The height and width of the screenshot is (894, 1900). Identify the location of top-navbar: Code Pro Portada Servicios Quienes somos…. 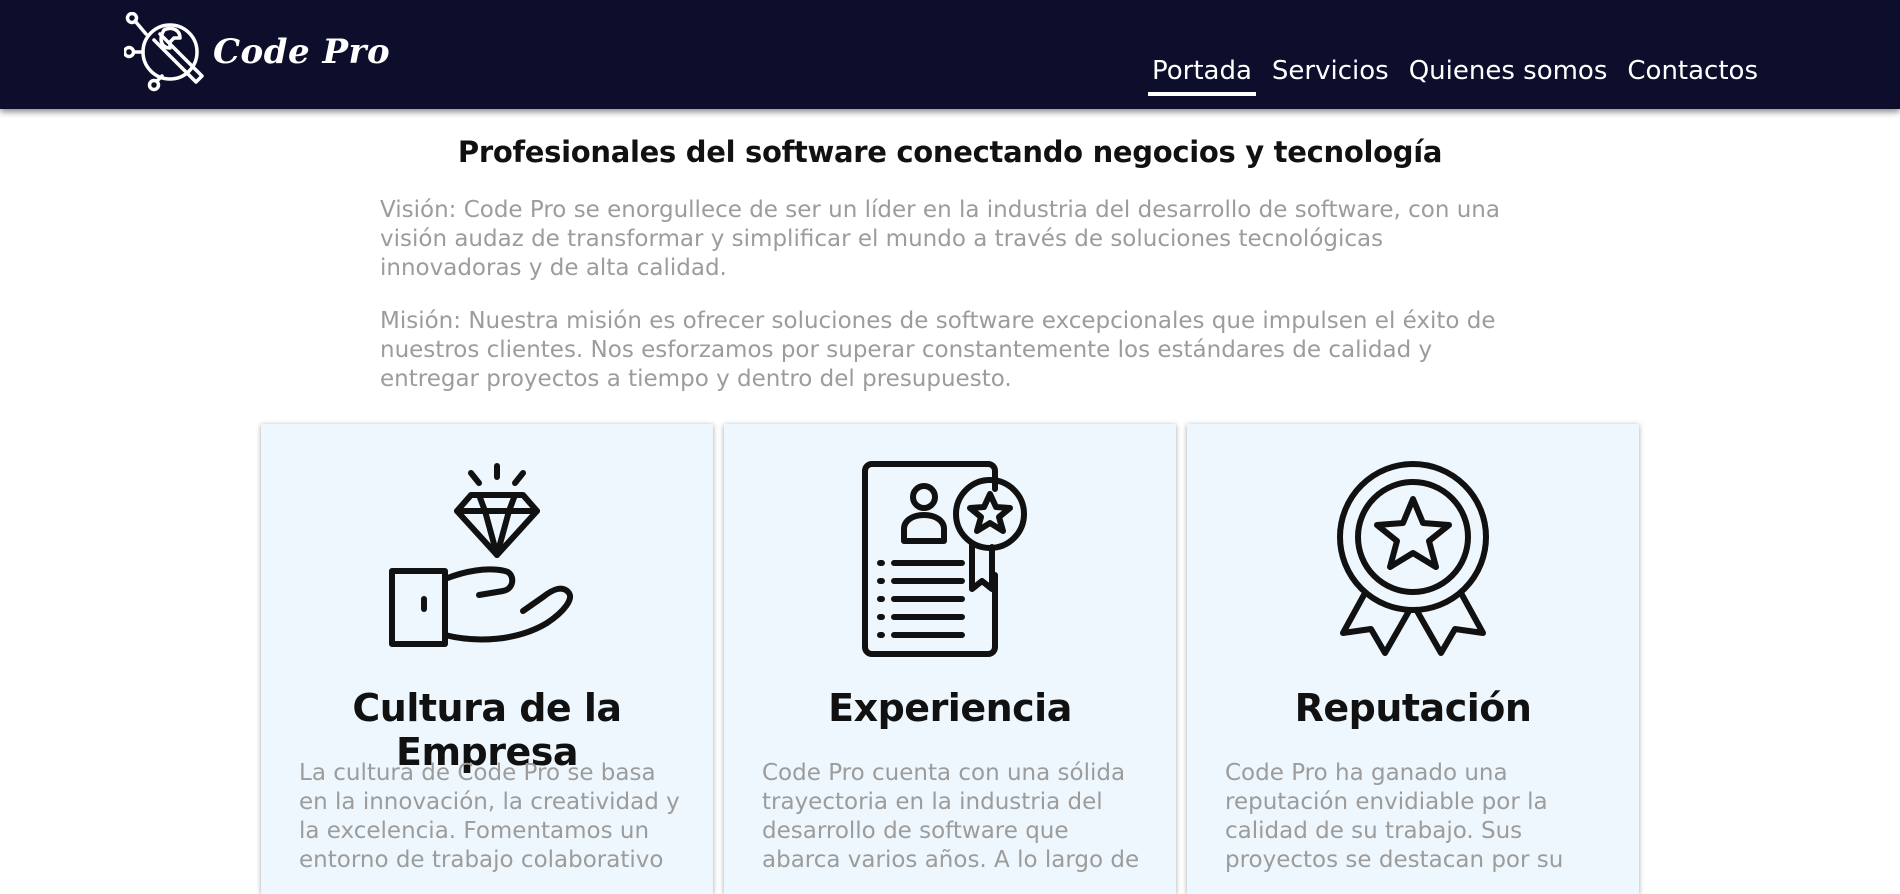
(950, 54).